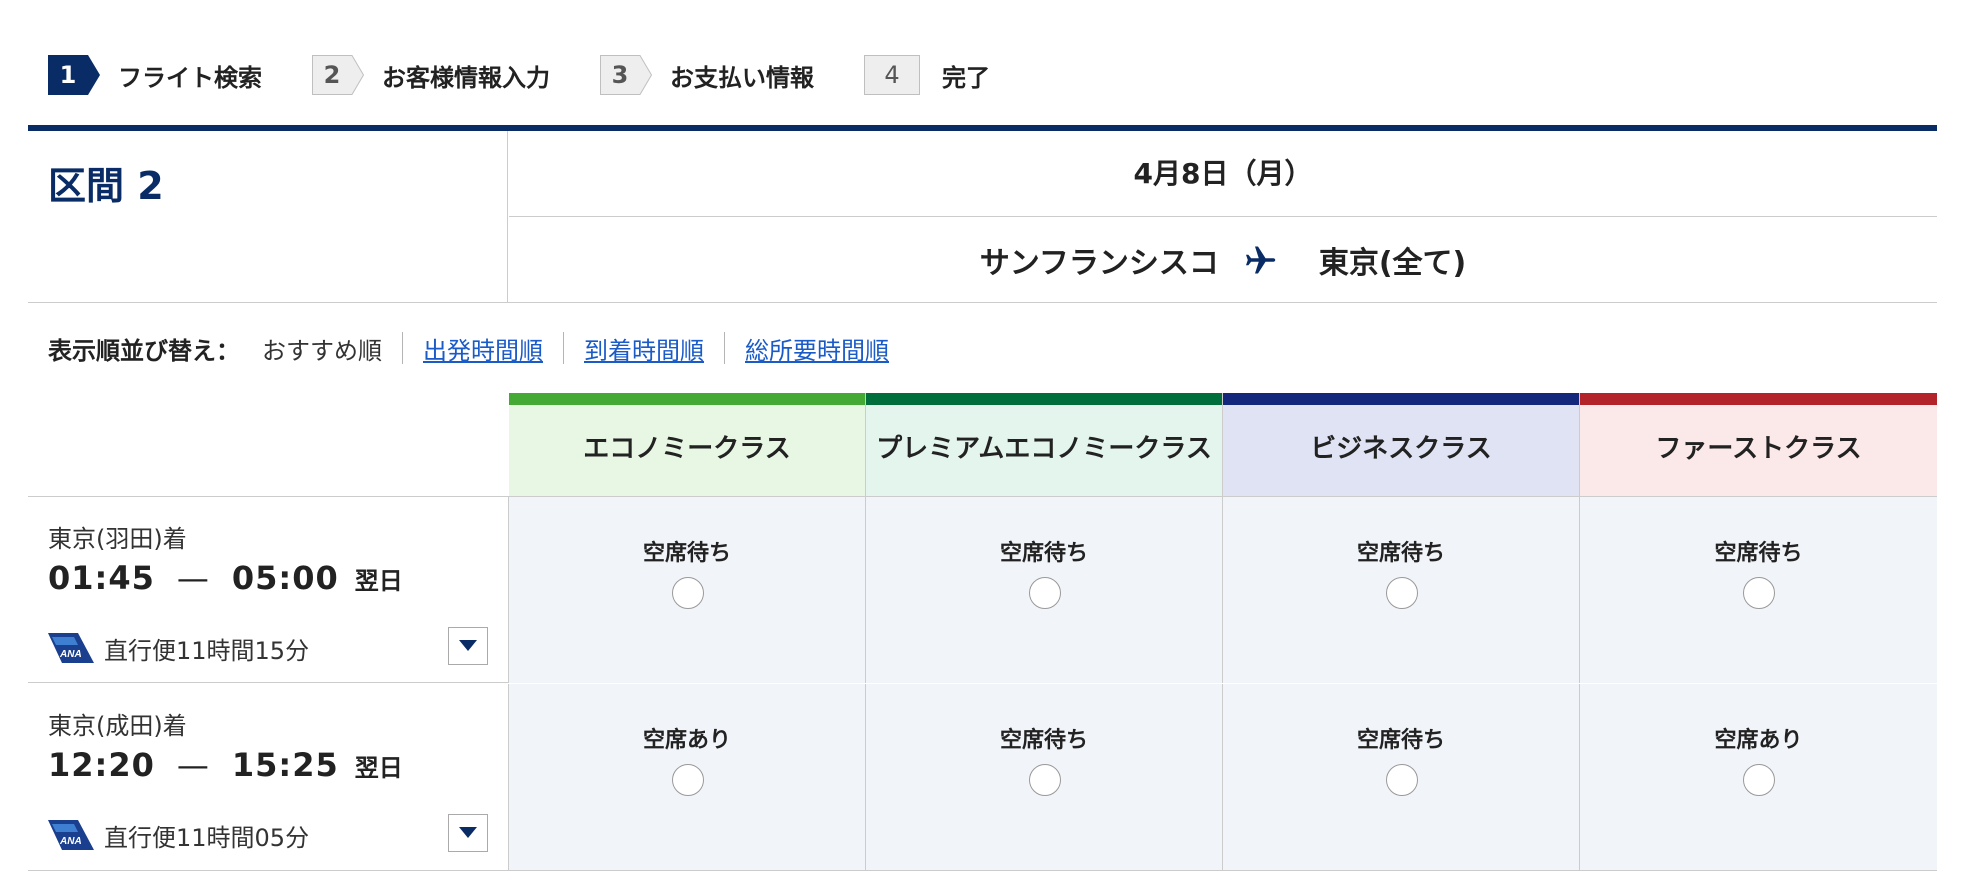  I want to click on flight-duration: 直行便11時間05分, so click(207, 838).